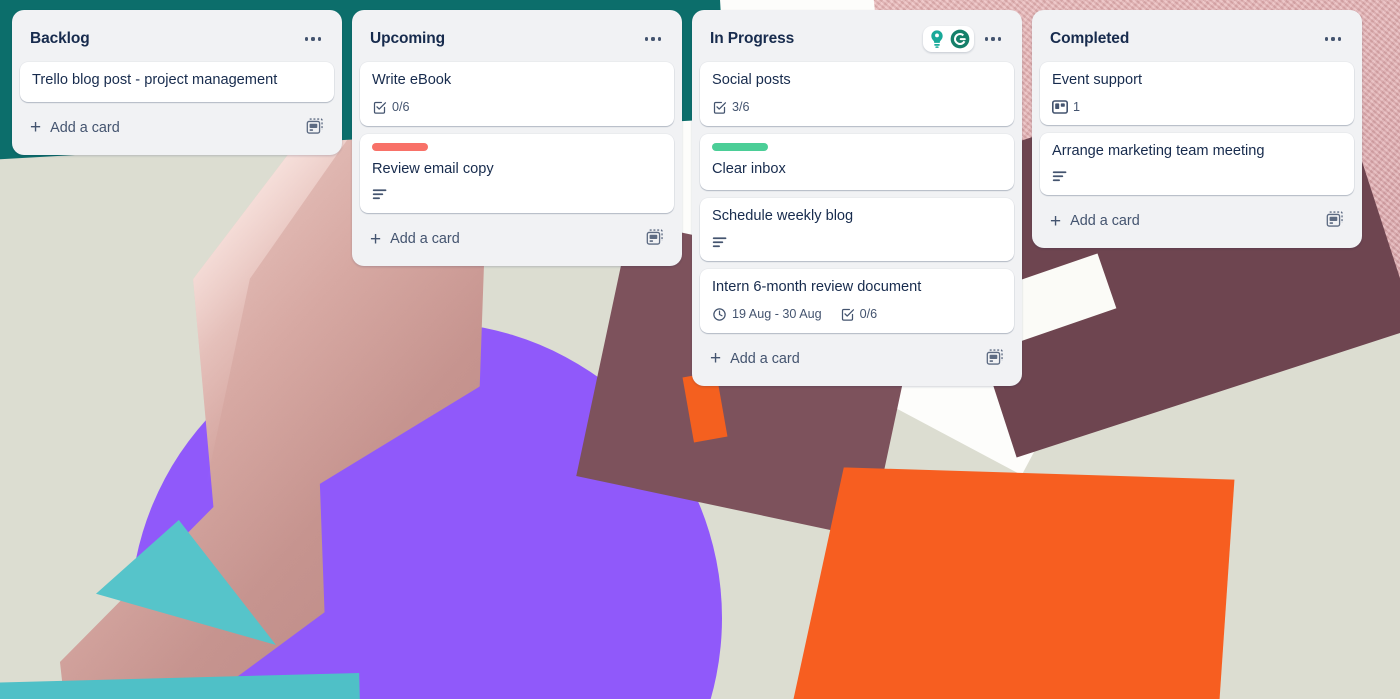 This screenshot has width=1400, height=699. What do you see at coordinates (1182, 39) in the screenshot?
I see `list-title: Completed` at bounding box center [1182, 39].